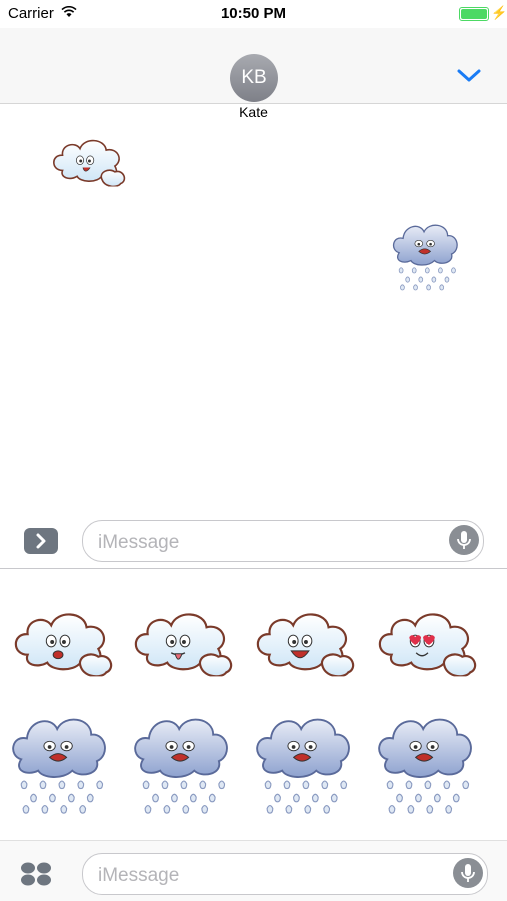 This screenshot has height=901, width=507. I want to click on bottom-compose-bar: iMessage, so click(253, 870).